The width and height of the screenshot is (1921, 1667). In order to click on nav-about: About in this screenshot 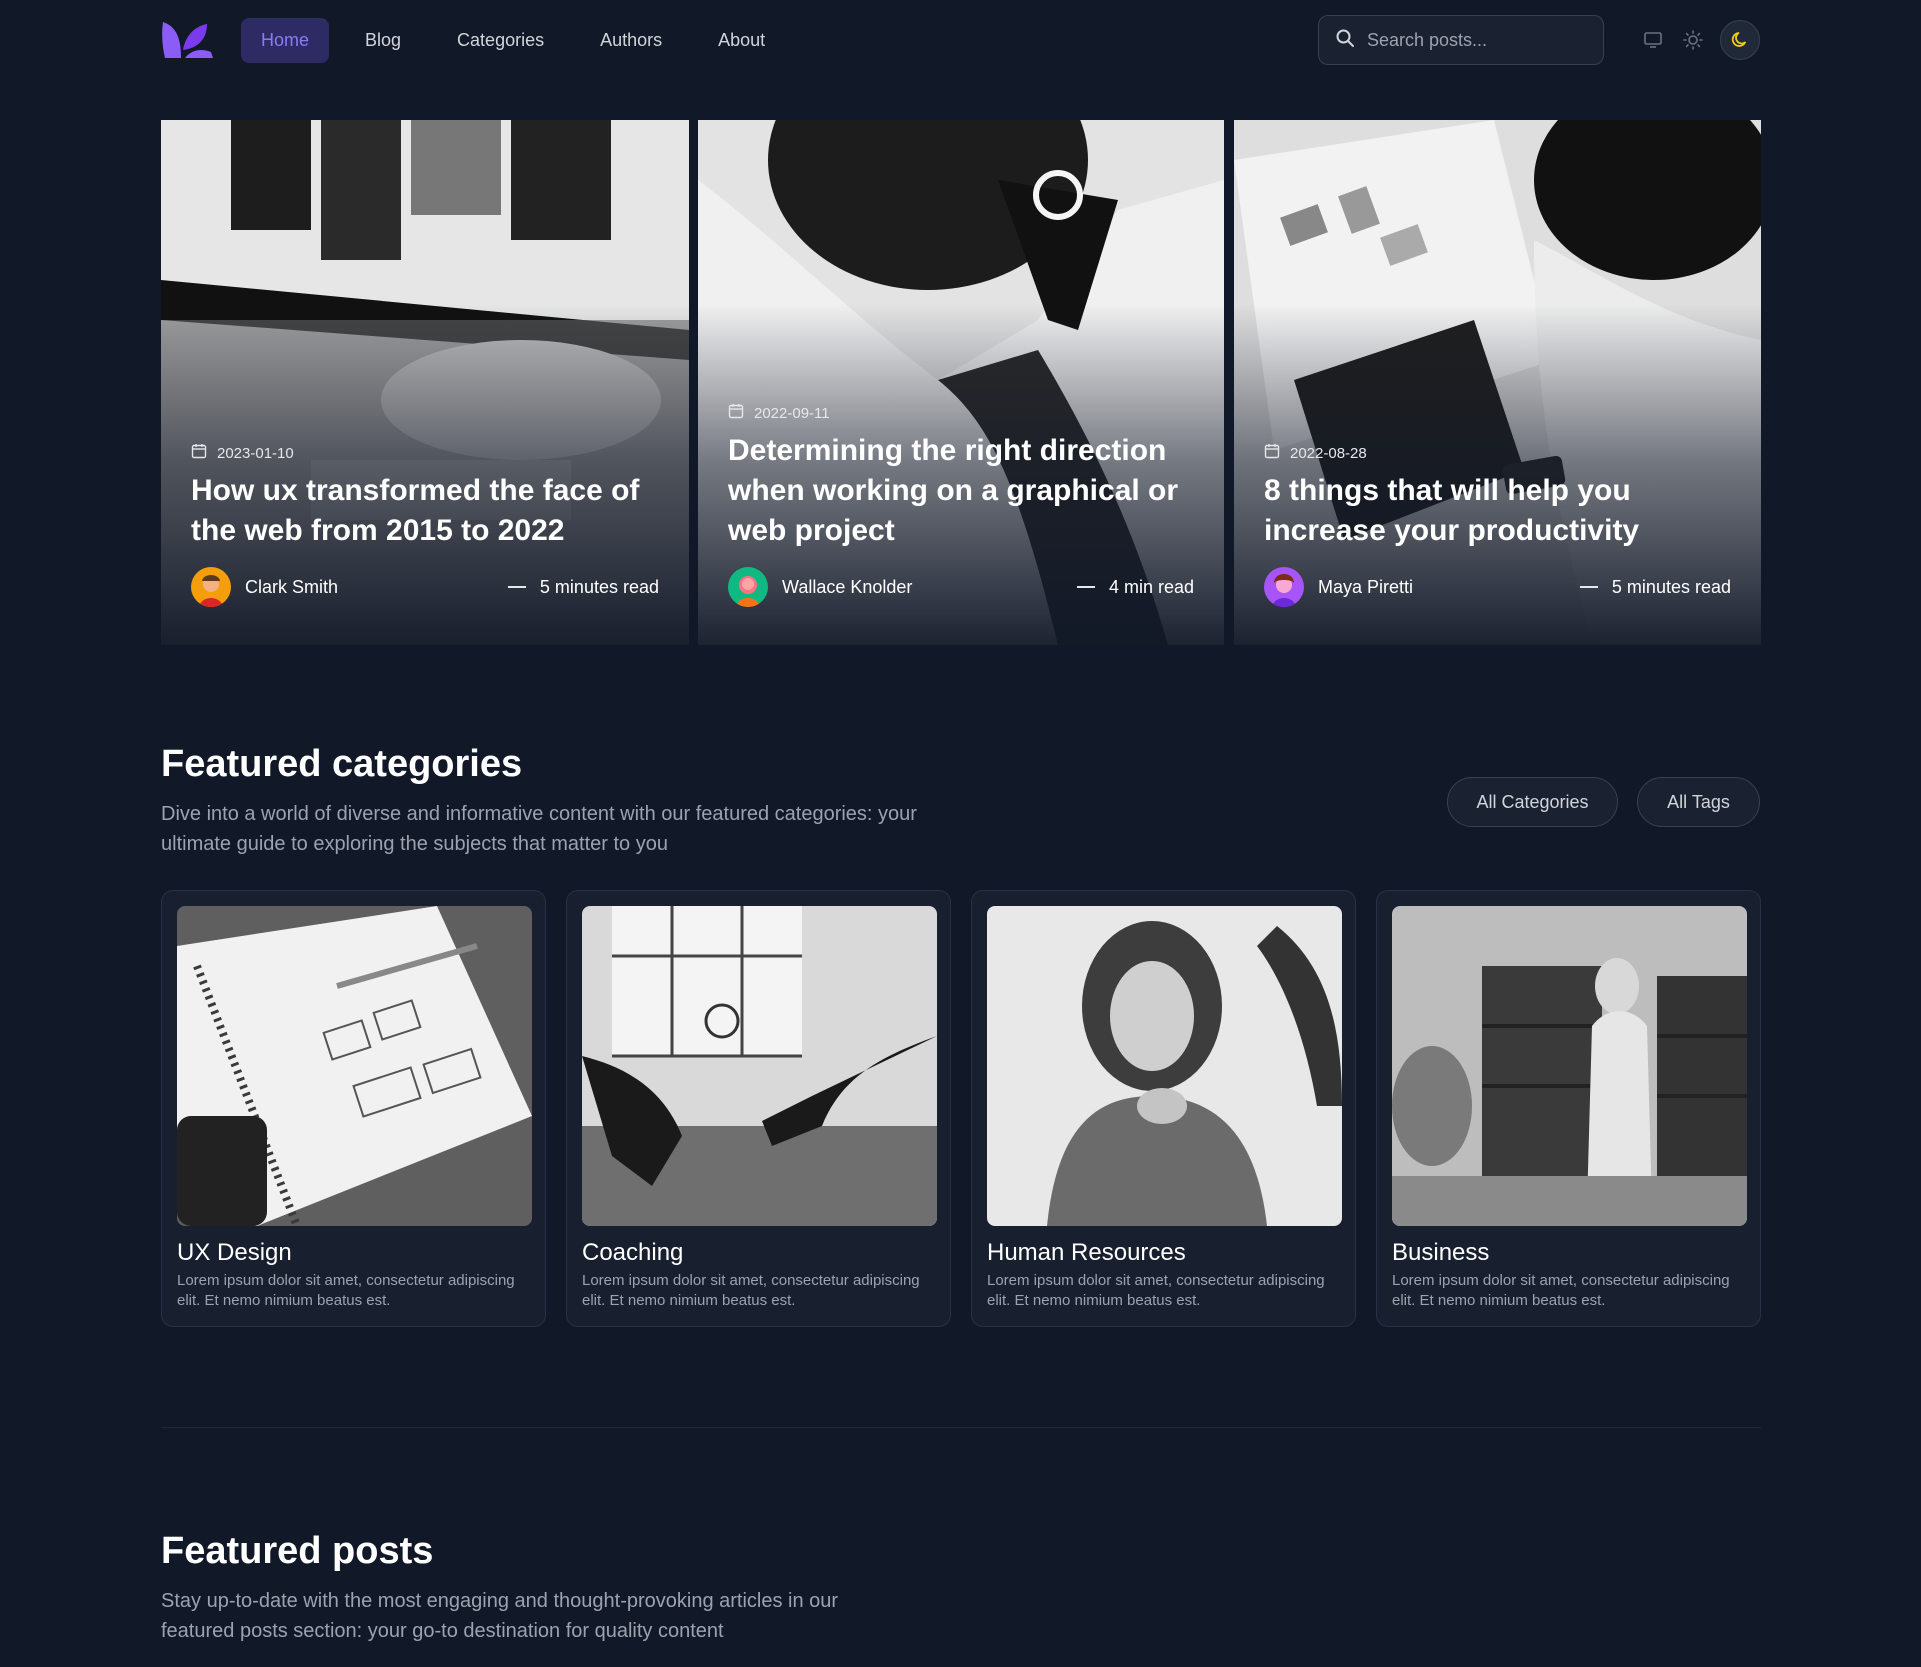, I will do `click(741, 40)`.